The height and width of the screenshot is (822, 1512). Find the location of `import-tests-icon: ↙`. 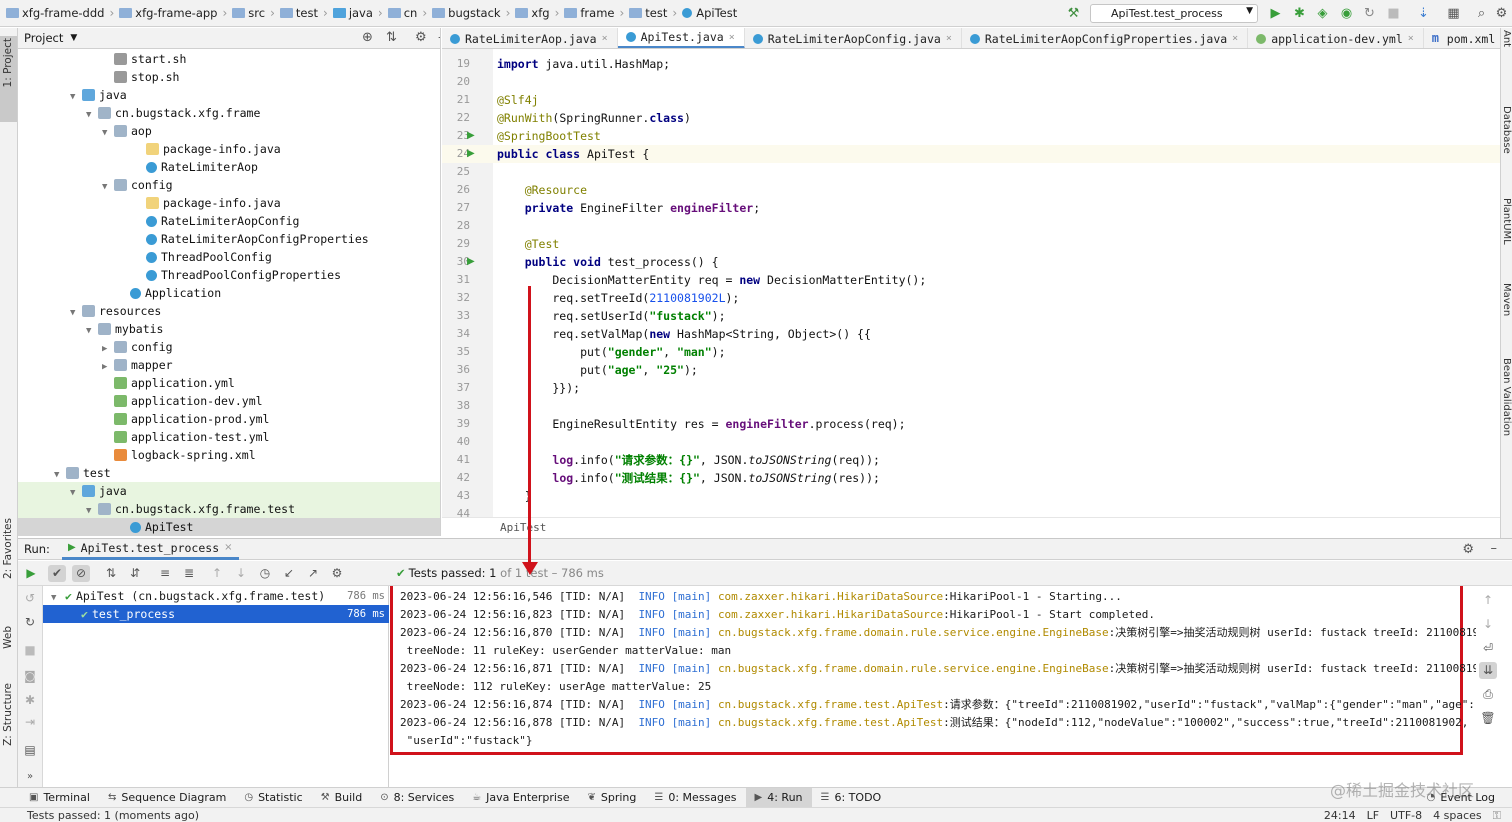

import-tests-icon: ↙ is located at coordinates (289, 573).